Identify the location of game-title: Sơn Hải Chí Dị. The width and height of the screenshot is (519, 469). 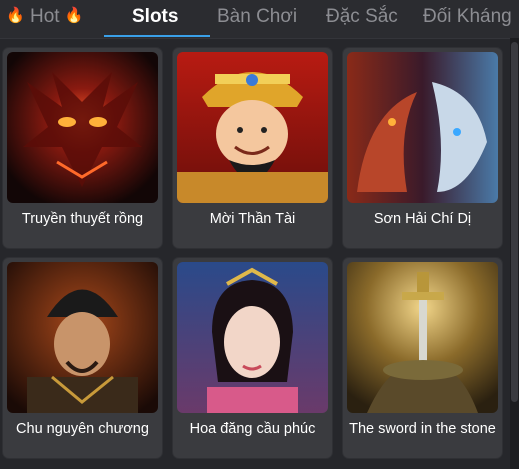
(422, 219).